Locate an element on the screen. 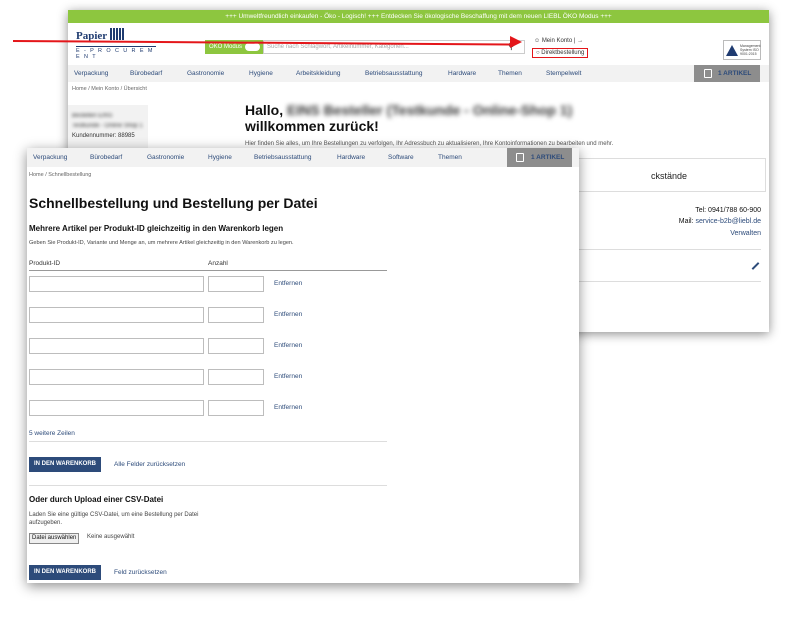 The height and width of the screenshot is (636, 807). certificate-text: Management System ISO 9001:2015 is located at coordinates (750, 50).